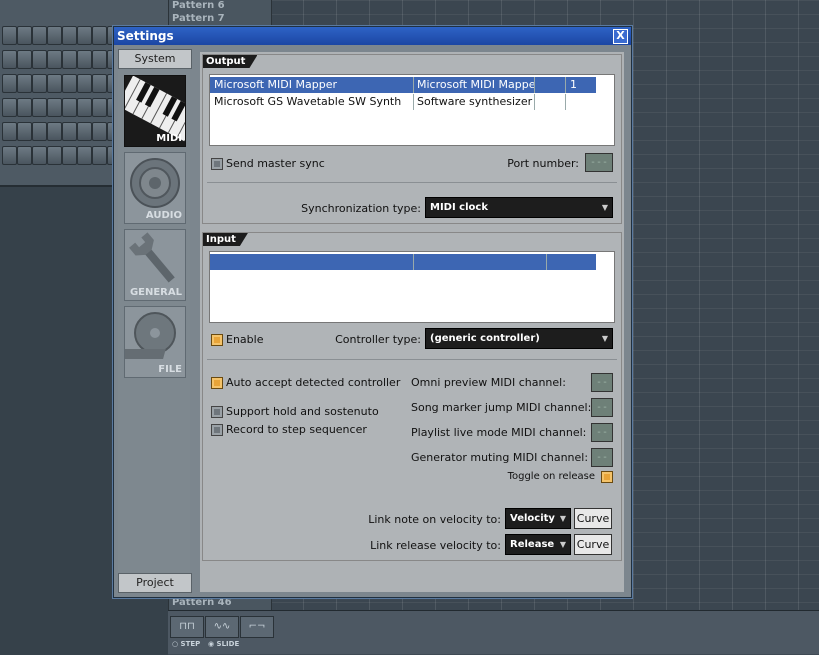 The width and height of the screenshot is (819, 655). Describe the element at coordinates (313, 382) in the screenshot. I see `auto-accept-label: Auto accept detected controller` at that location.